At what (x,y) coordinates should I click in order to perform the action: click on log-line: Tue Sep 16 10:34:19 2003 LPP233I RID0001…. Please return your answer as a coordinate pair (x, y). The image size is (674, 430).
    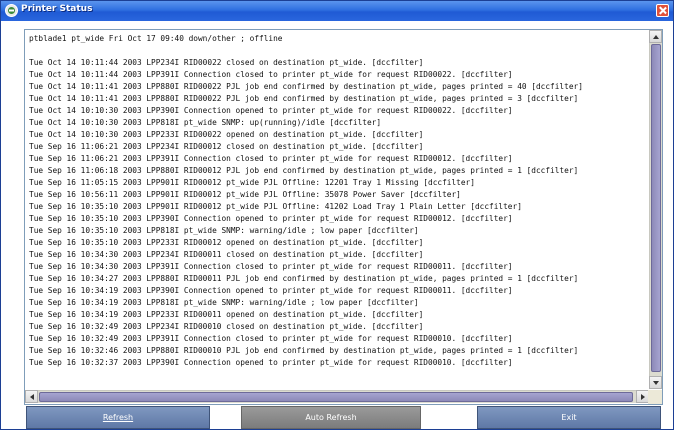
    Looking at the image, I should click on (226, 314).